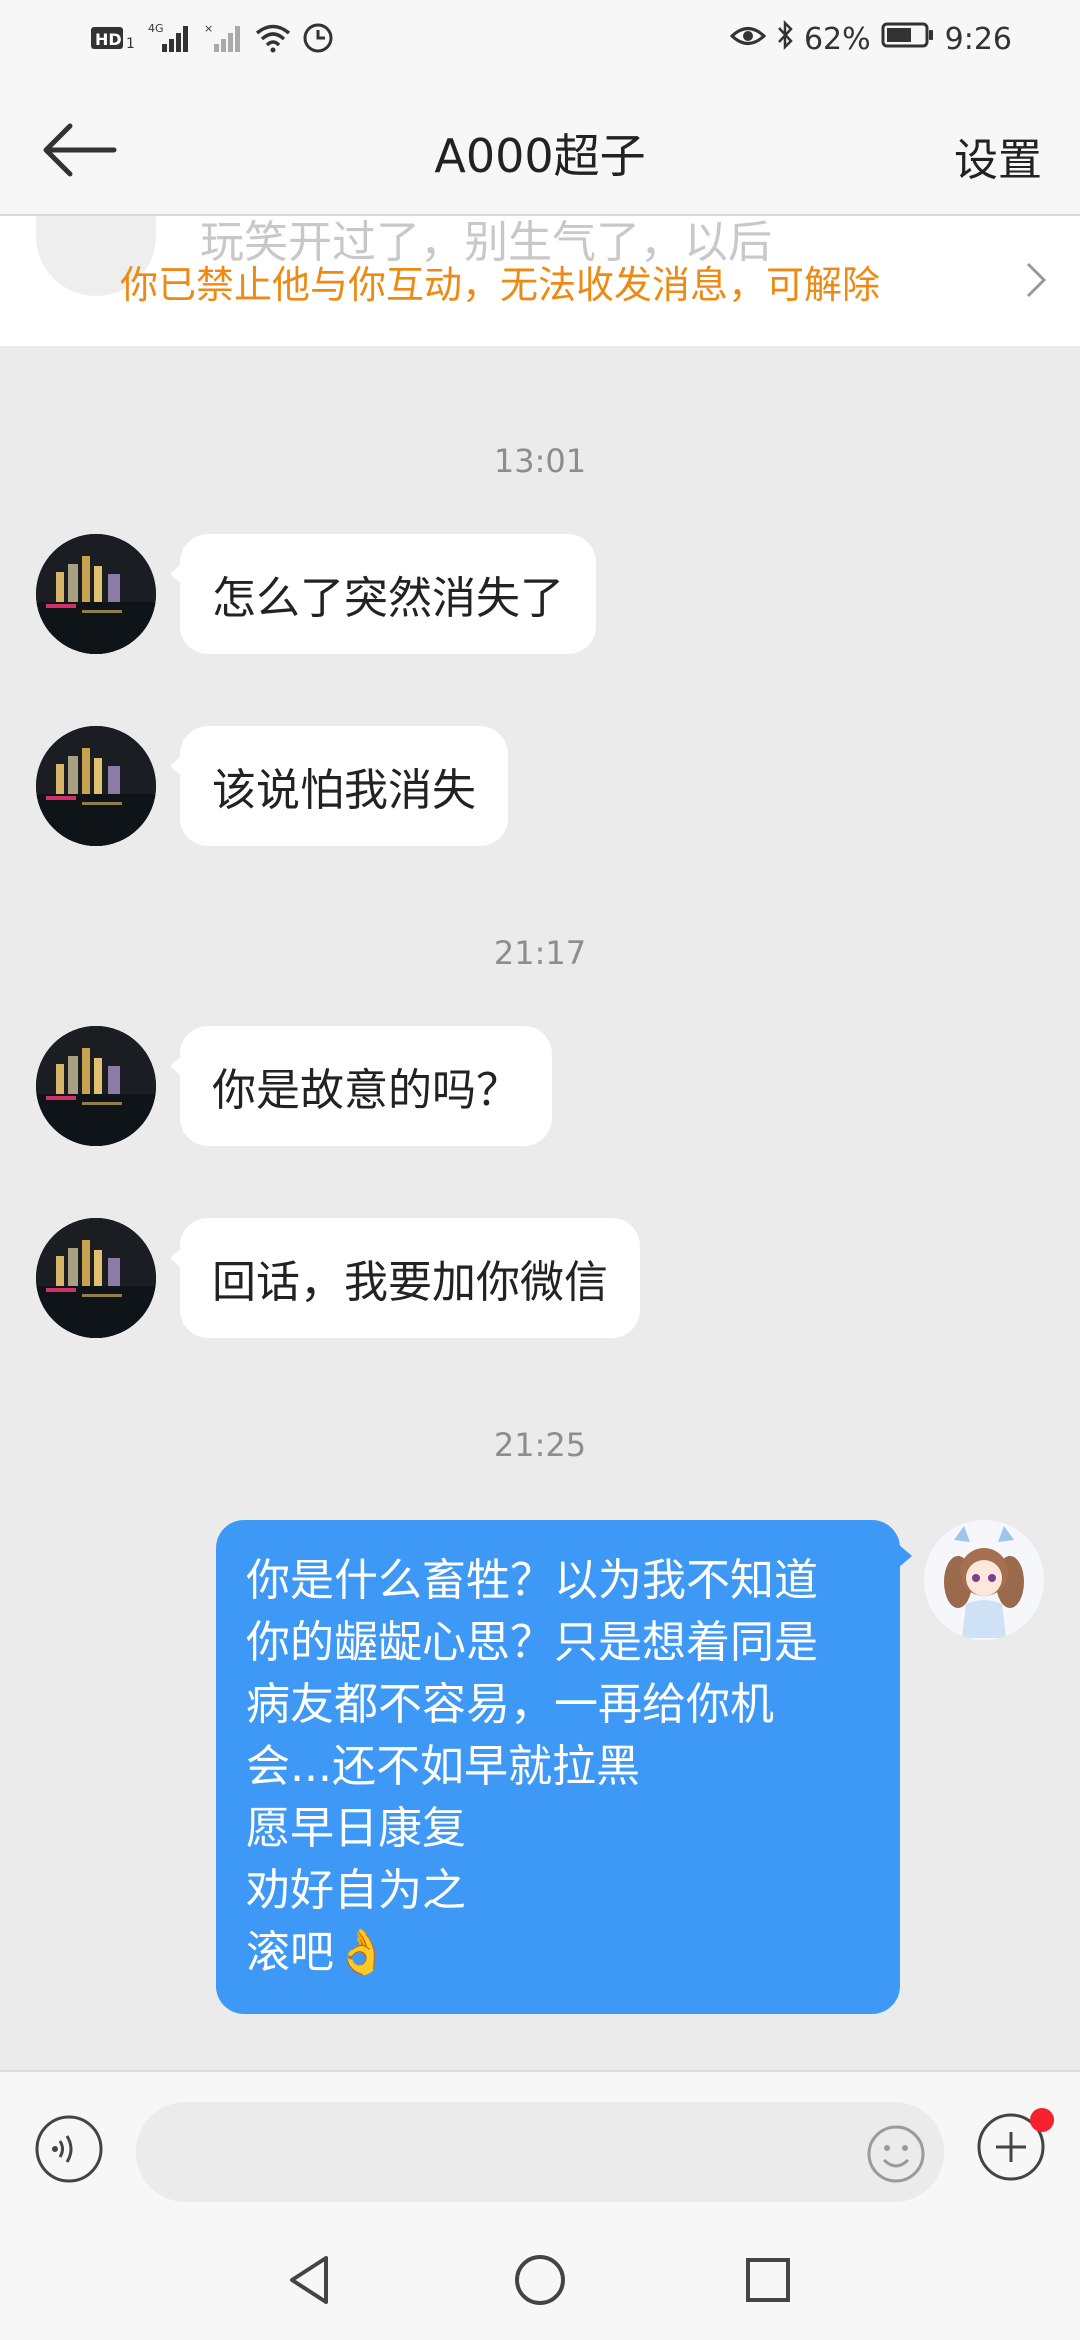  What do you see at coordinates (984, 1580) in the screenshot?
I see `my-avatar` at bounding box center [984, 1580].